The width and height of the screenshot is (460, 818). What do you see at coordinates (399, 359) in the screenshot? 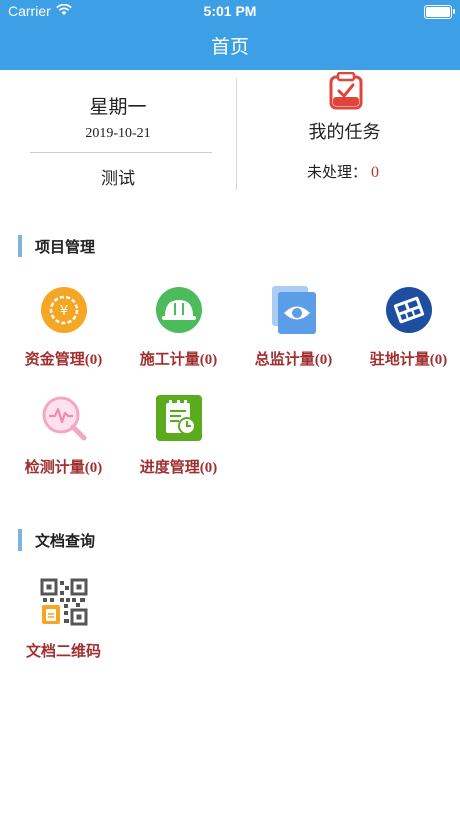
I see `tile-label: 驻地计量` at bounding box center [399, 359].